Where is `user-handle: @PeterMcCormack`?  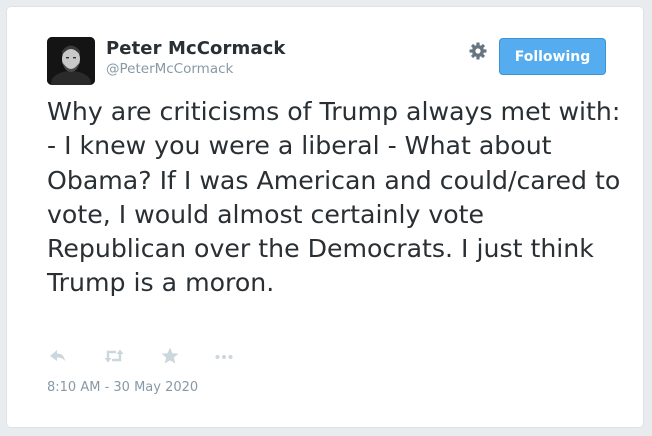 user-handle: @PeterMcCormack is located at coordinates (169, 69).